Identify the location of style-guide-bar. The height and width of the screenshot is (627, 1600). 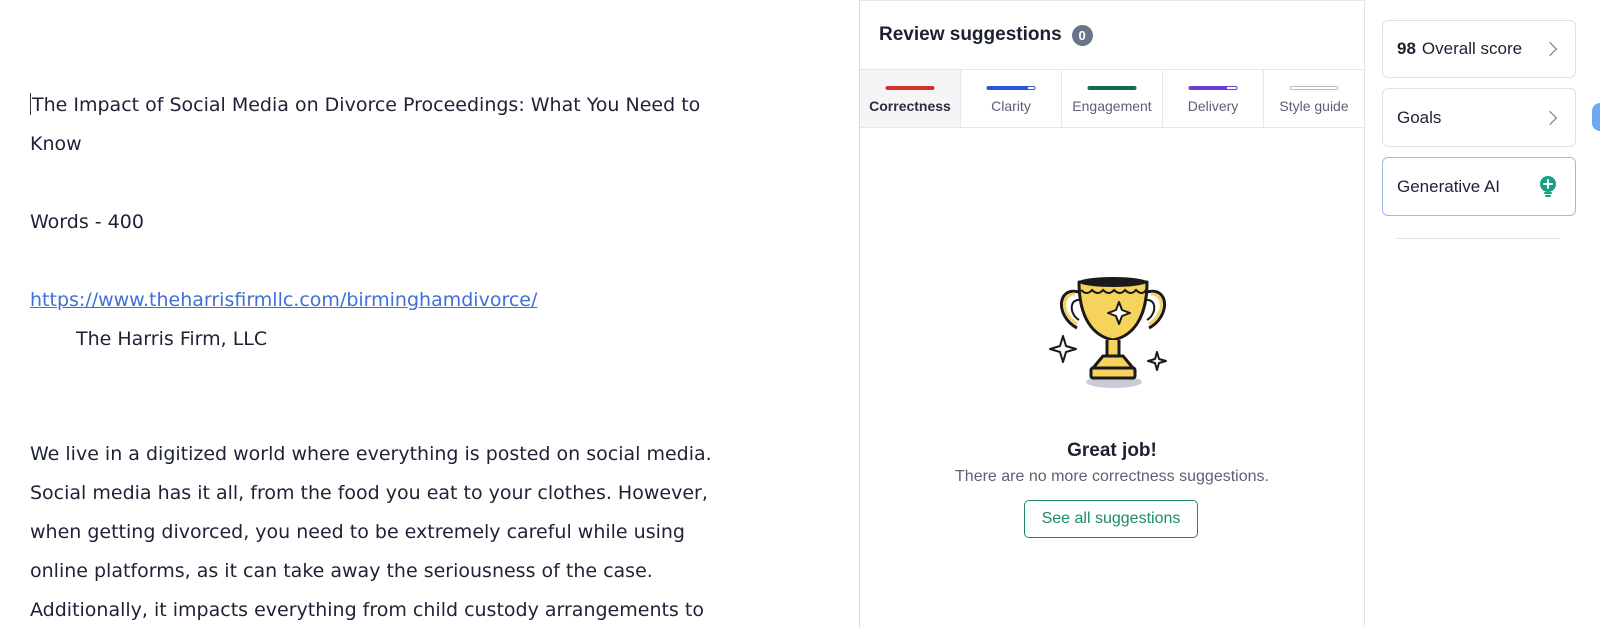
(1314, 88).